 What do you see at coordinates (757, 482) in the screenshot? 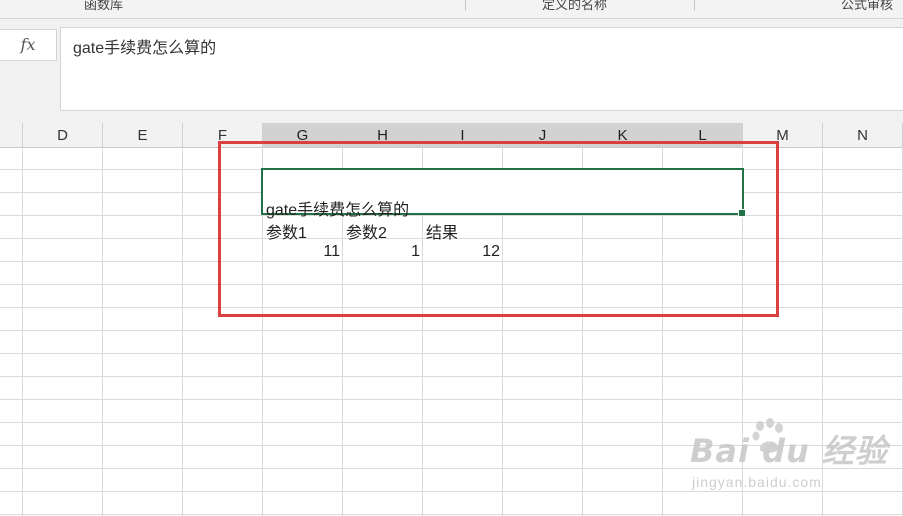
I see `watermark-url: jingyan.baidu.com` at bounding box center [757, 482].